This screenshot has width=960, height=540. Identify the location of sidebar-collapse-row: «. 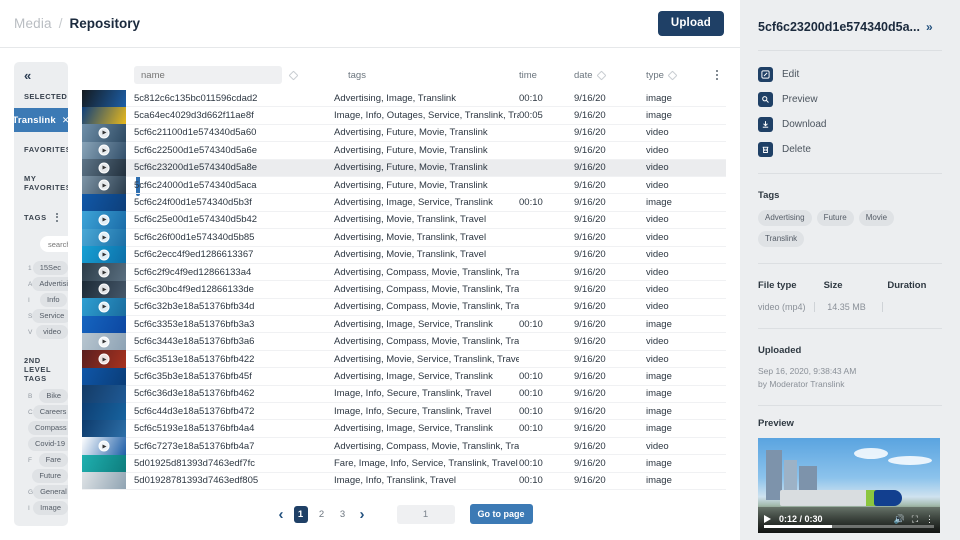
(41, 75).